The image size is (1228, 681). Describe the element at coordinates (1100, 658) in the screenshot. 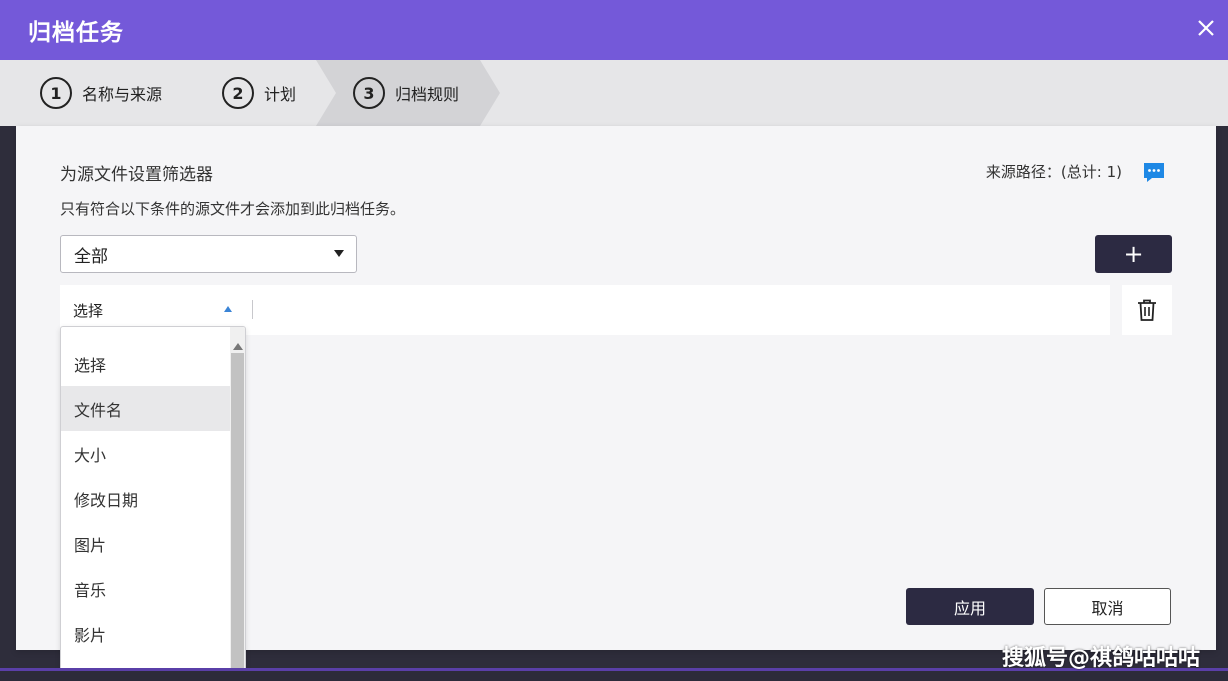

I see `watermark-text: 搜狐号@祺鸽咕咕咕` at that location.